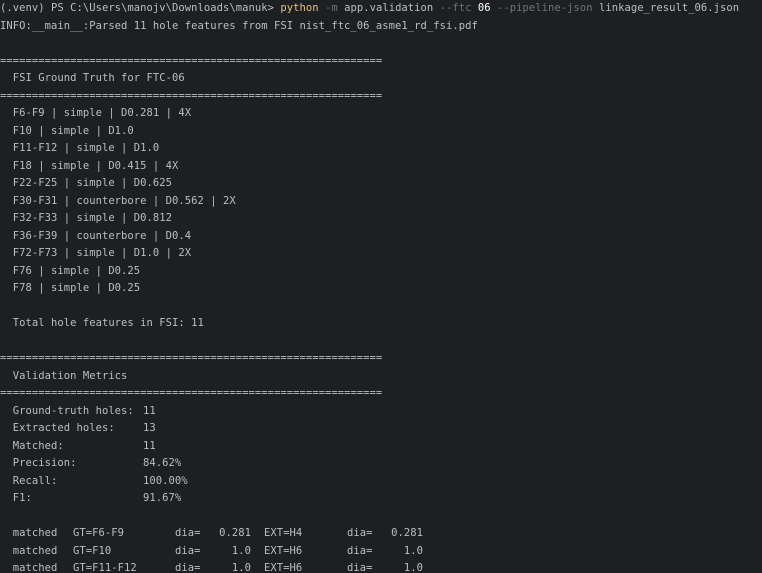 The image size is (762, 573). What do you see at coordinates (545, 8) in the screenshot?
I see `command-flag-pipeline-json: --pipeline-json` at bounding box center [545, 8].